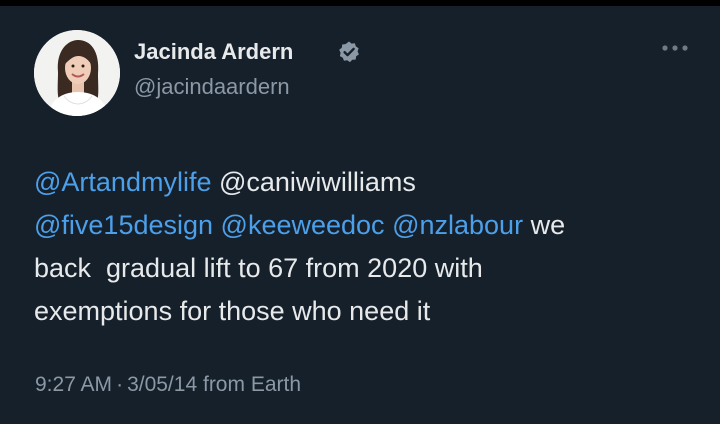 This screenshot has width=720, height=424. What do you see at coordinates (675, 48) in the screenshot?
I see `more-horizontal-icon` at bounding box center [675, 48].